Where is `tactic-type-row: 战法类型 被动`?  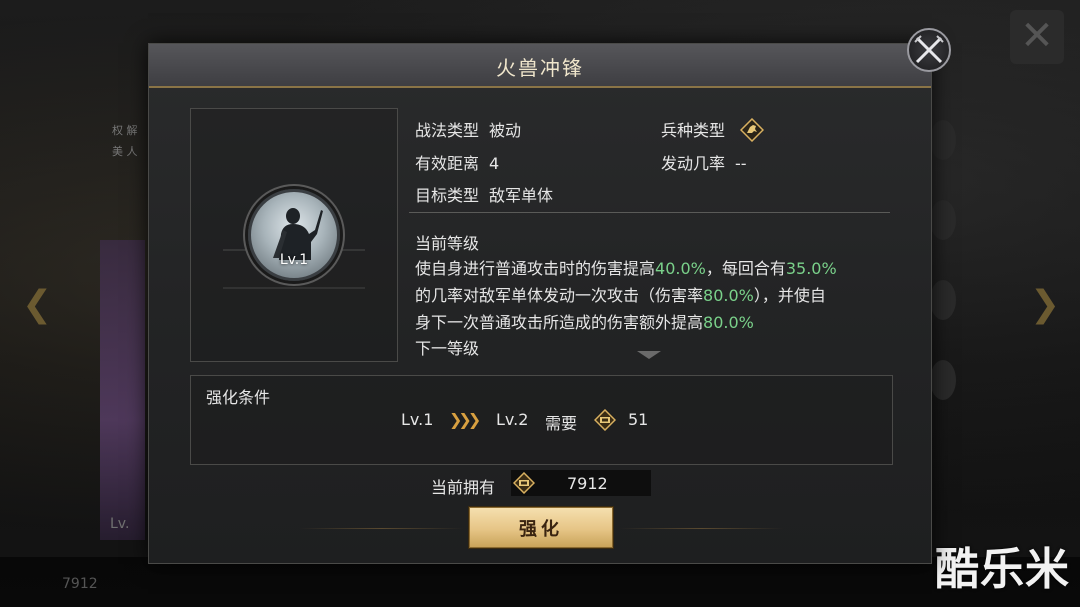
tactic-type-row: 战法类型 被动 is located at coordinates (468, 129).